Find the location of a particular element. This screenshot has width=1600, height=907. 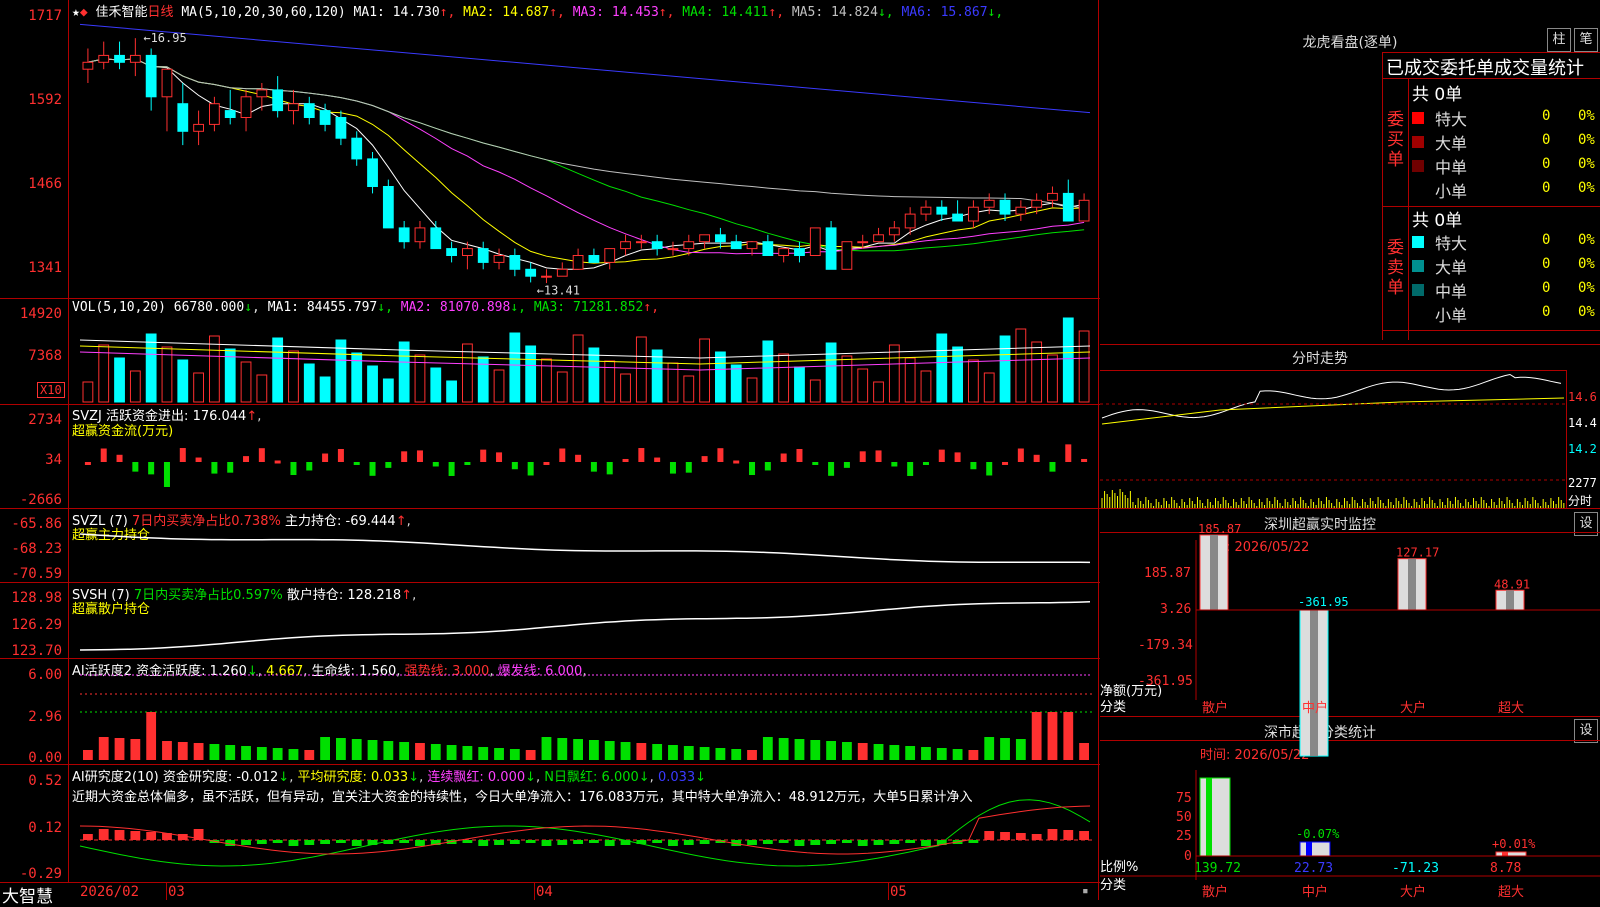

svzl-line is located at coordinates (585, 548).